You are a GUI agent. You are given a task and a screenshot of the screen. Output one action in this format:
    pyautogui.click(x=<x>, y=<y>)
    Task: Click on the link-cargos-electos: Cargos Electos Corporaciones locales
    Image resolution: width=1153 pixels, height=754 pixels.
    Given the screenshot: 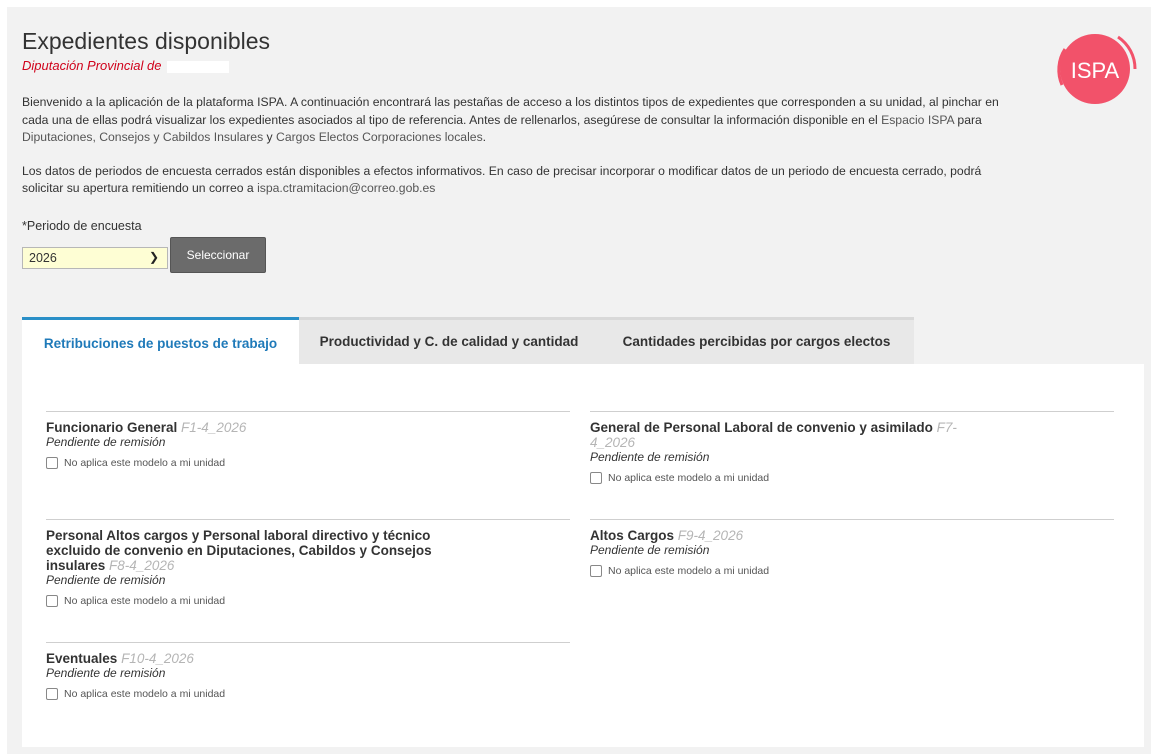 What is the action you would take?
    pyautogui.click(x=379, y=137)
    